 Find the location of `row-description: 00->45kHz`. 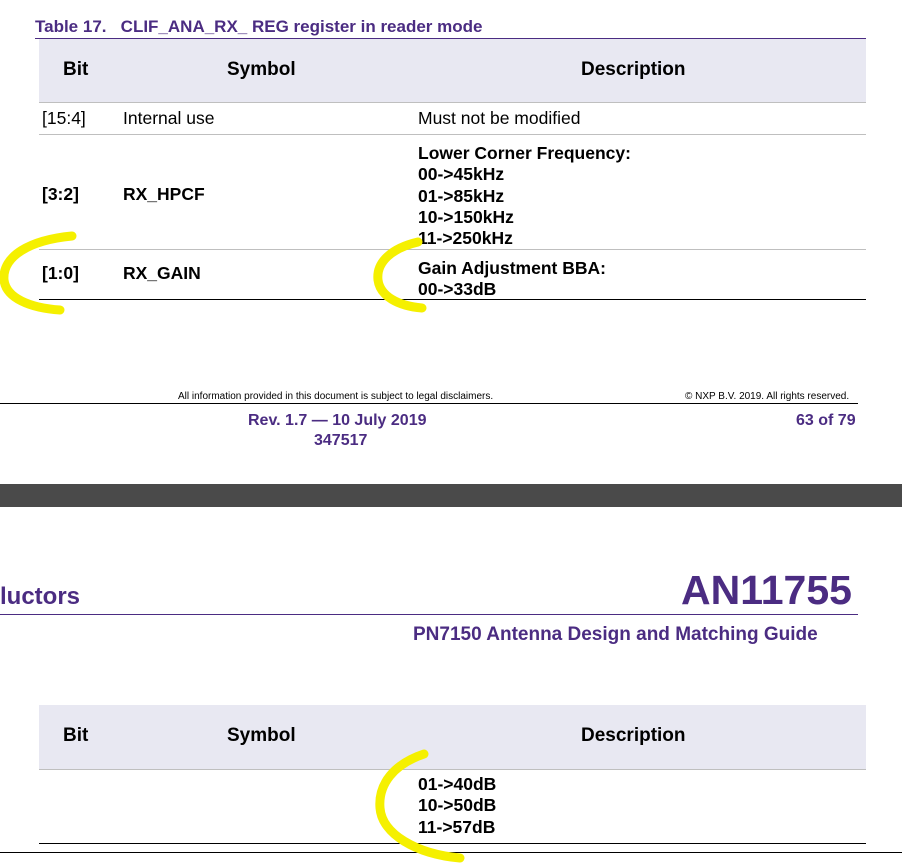

row-description: 00->45kHz is located at coordinates (461, 174).